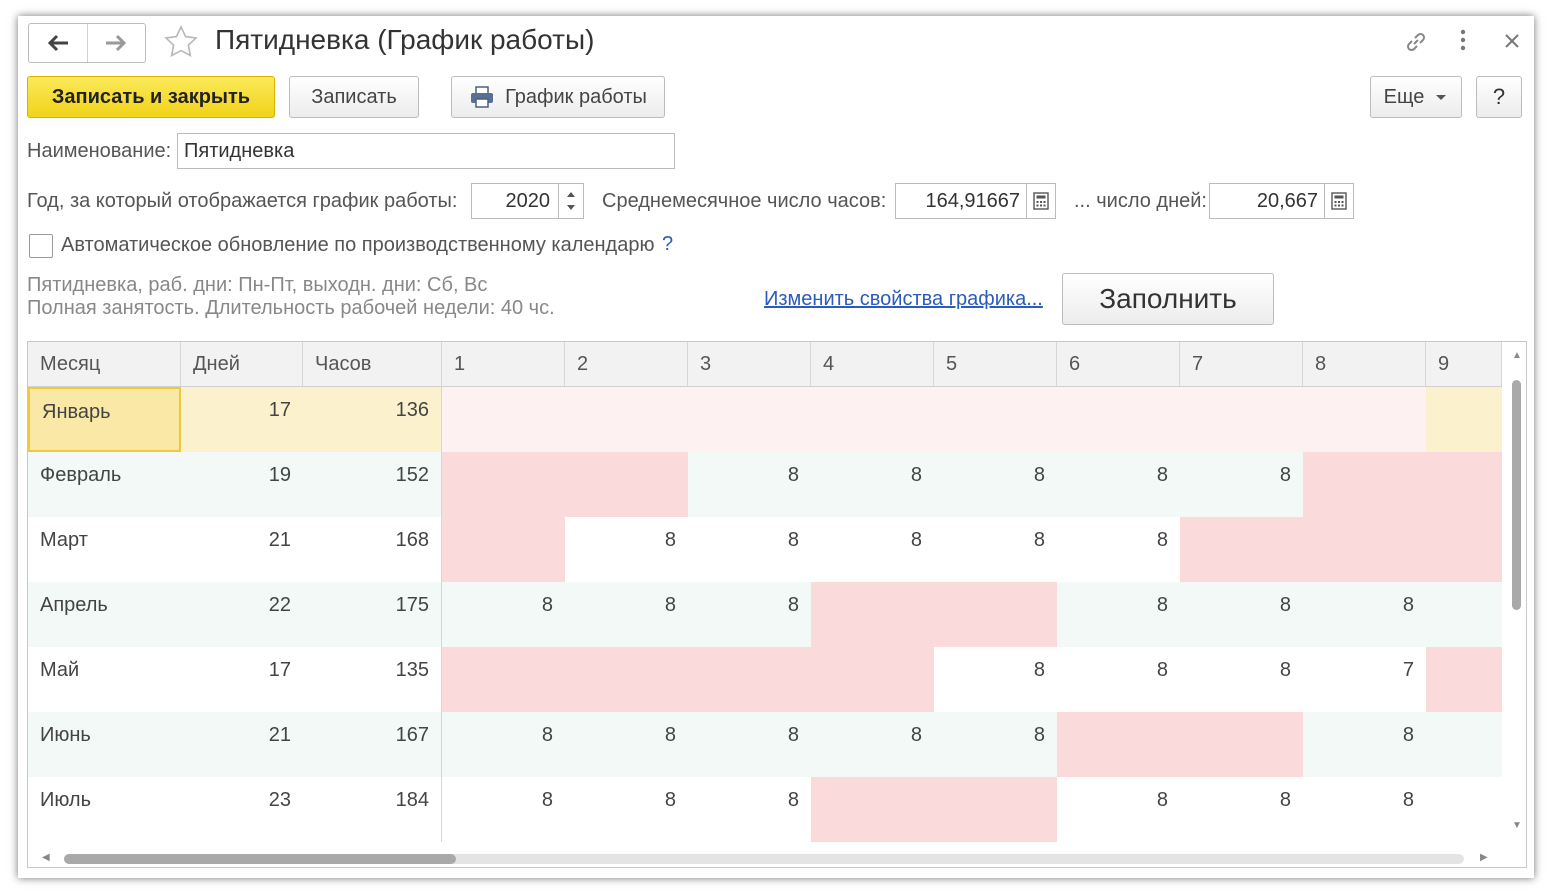  Describe the element at coordinates (872, 364) in the screenshot. I see `column-header: 4` at that location.